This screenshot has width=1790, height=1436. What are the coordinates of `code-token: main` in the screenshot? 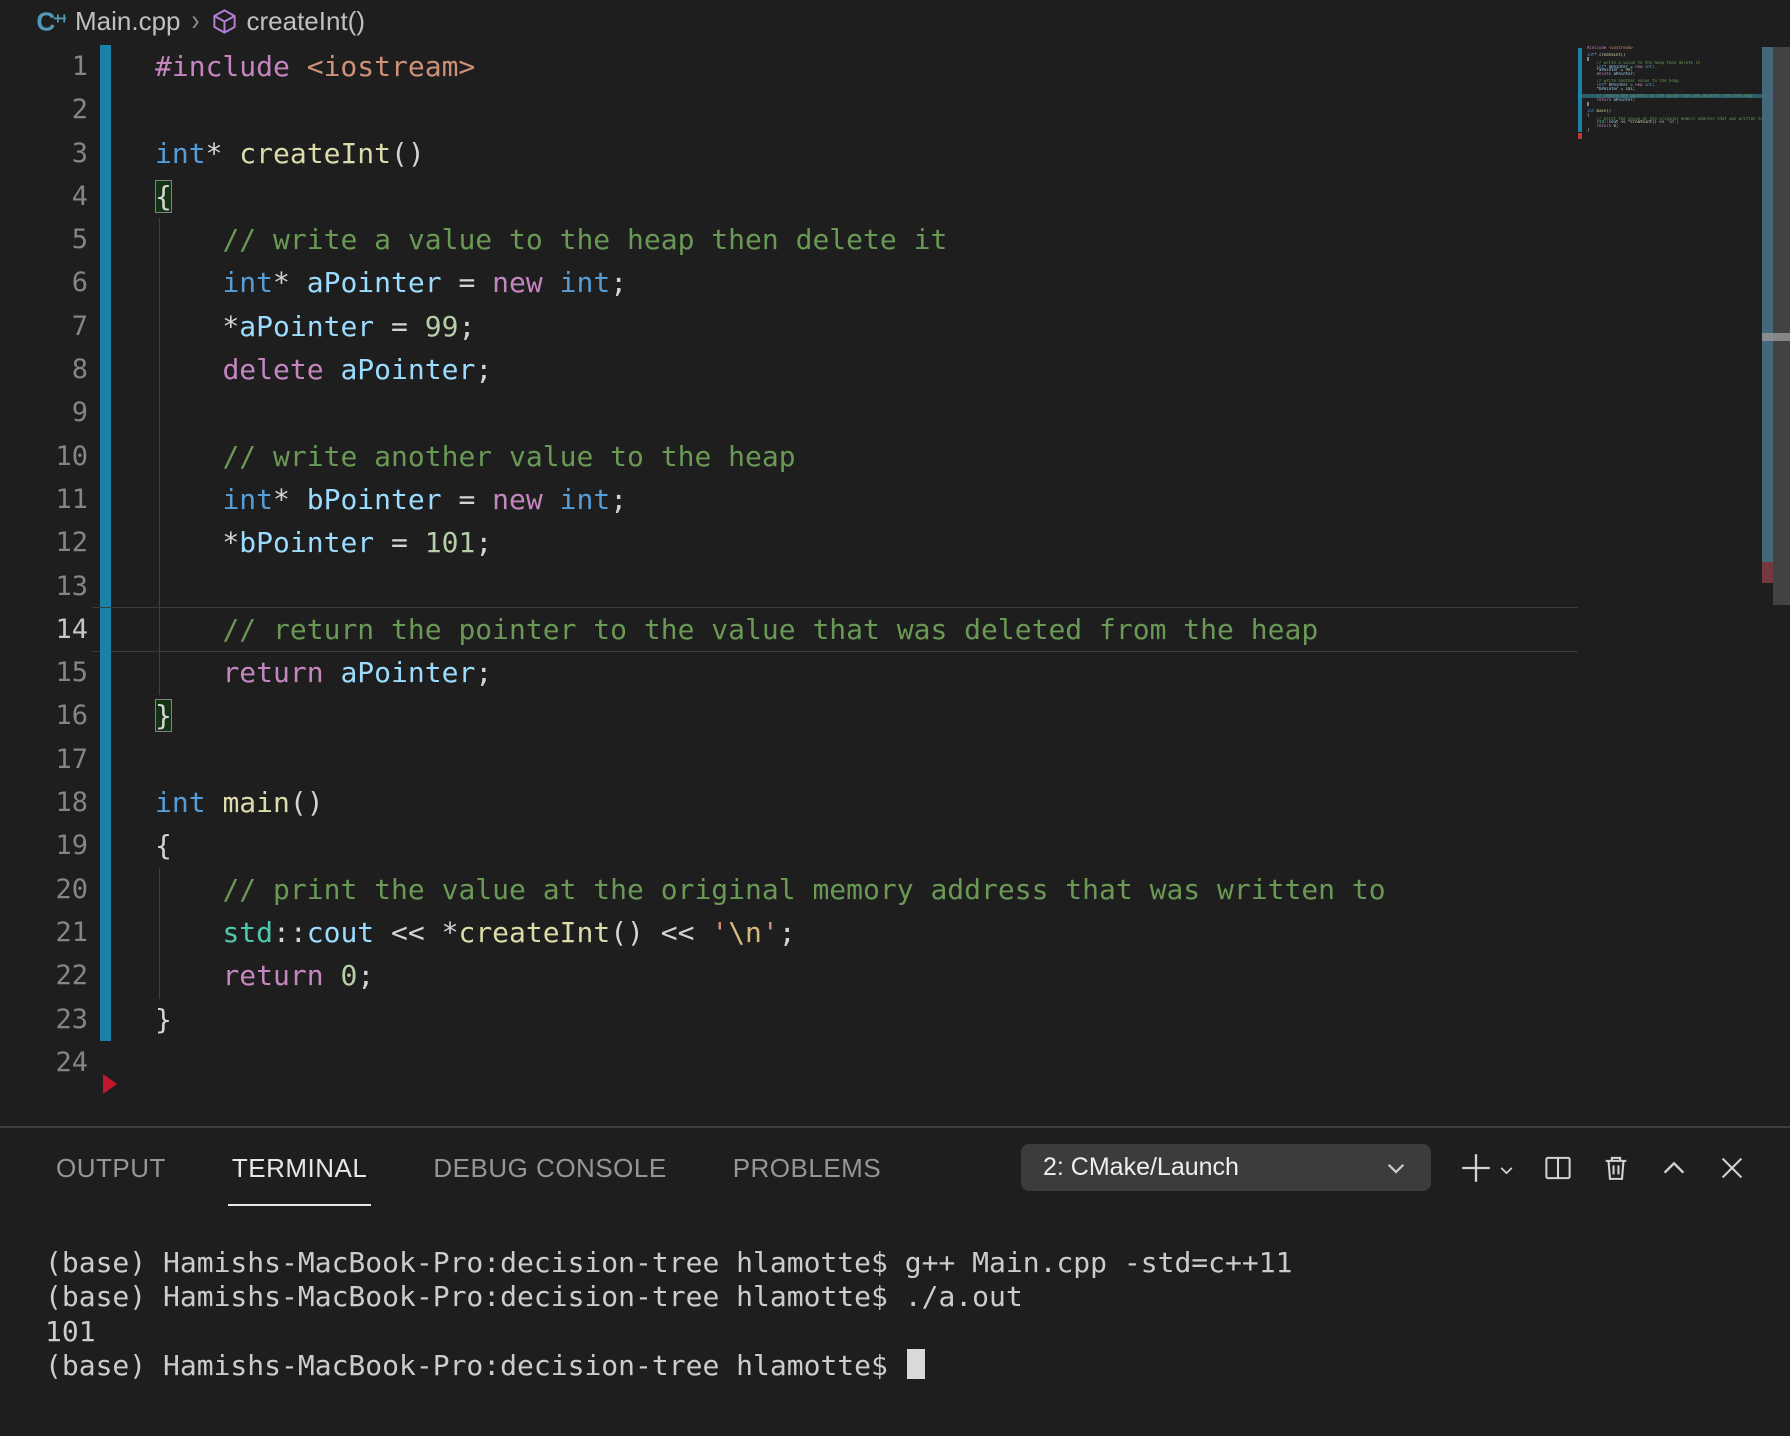 It's located at (1601, 111).